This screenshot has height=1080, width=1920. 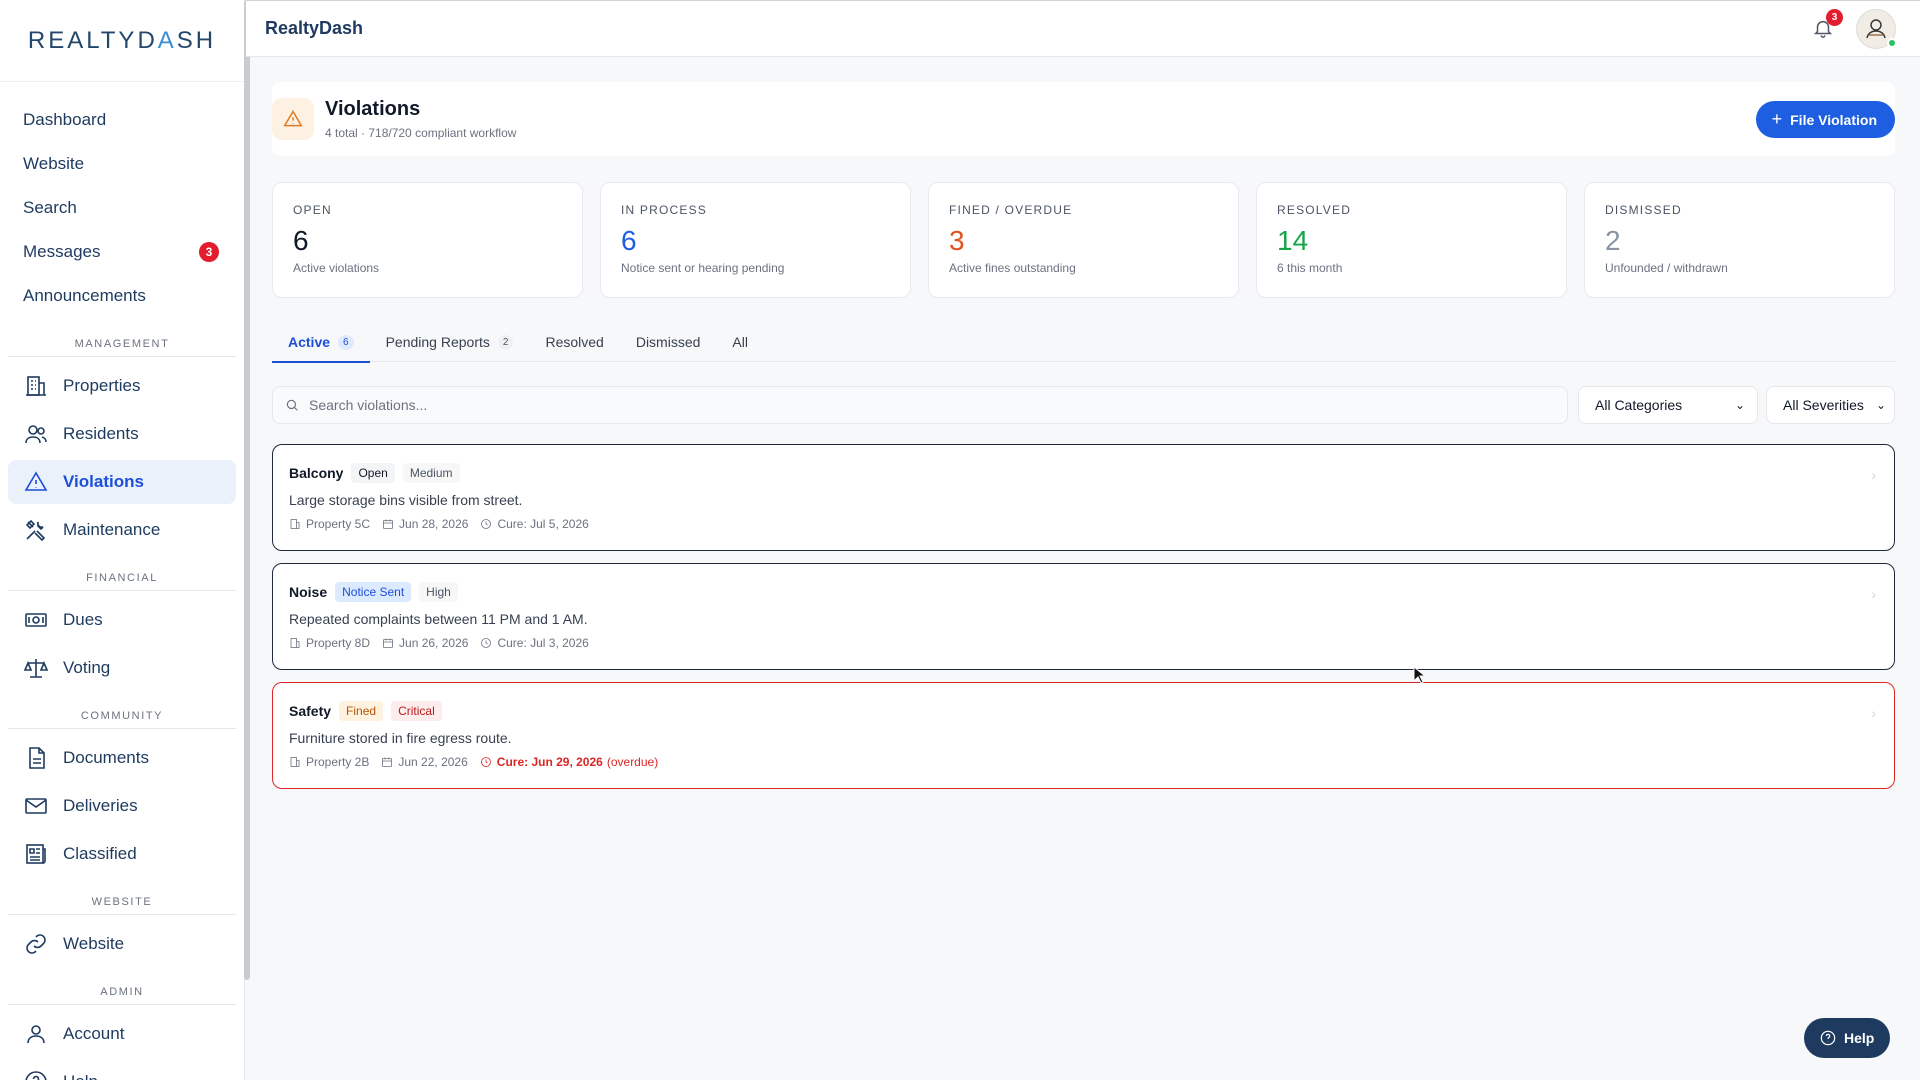 What do you see at coordinates (438, 592) in the screenshot?
I see `severity-badge: High` at bounding box center [438, 592].